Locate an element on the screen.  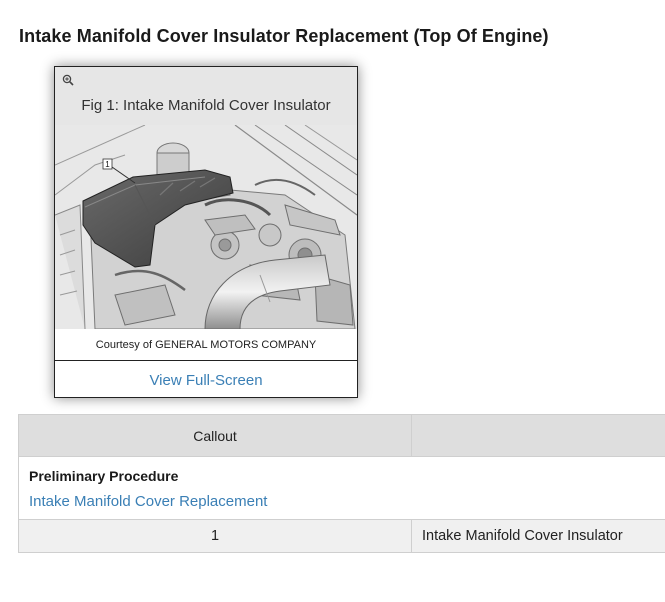
column-header-description is located at coordinates (538, 435).